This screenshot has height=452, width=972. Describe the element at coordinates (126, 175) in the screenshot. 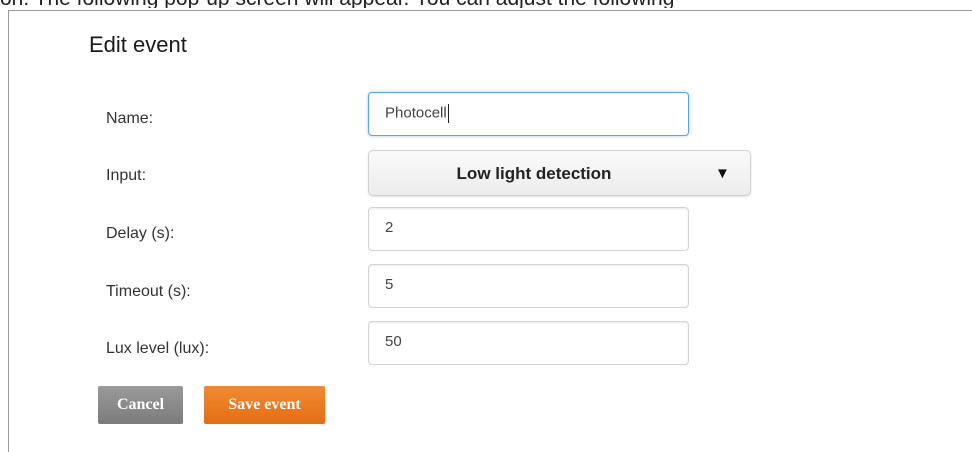

I see `input-label: Input:` at that location.